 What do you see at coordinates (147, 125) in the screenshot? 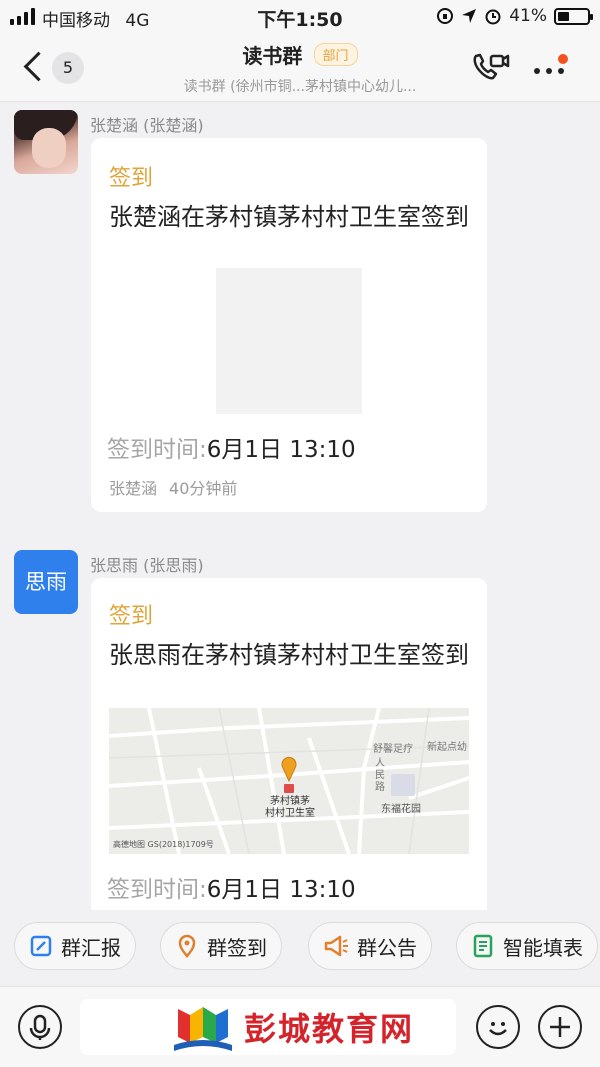
I see `sender-name: 张楚涵 (张楚涵)` at bounding box center [147, 125].